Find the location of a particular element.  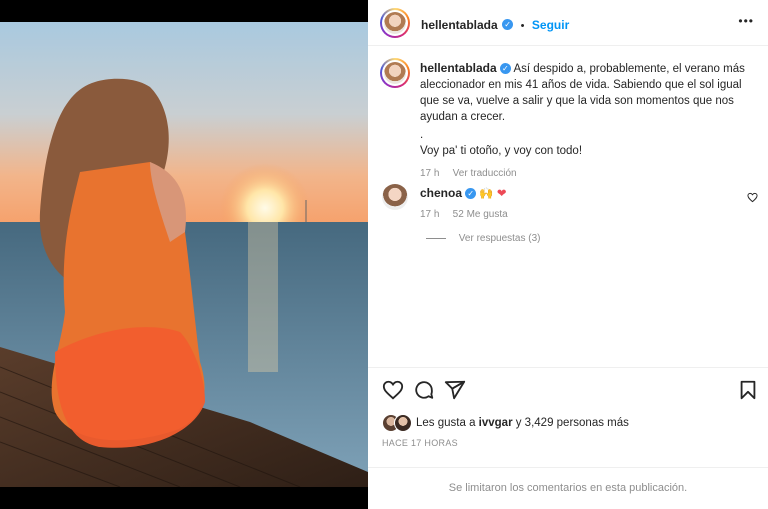

post-header: hellentablada ✓ • Seguir ••• is located at coordinates (568, 23).